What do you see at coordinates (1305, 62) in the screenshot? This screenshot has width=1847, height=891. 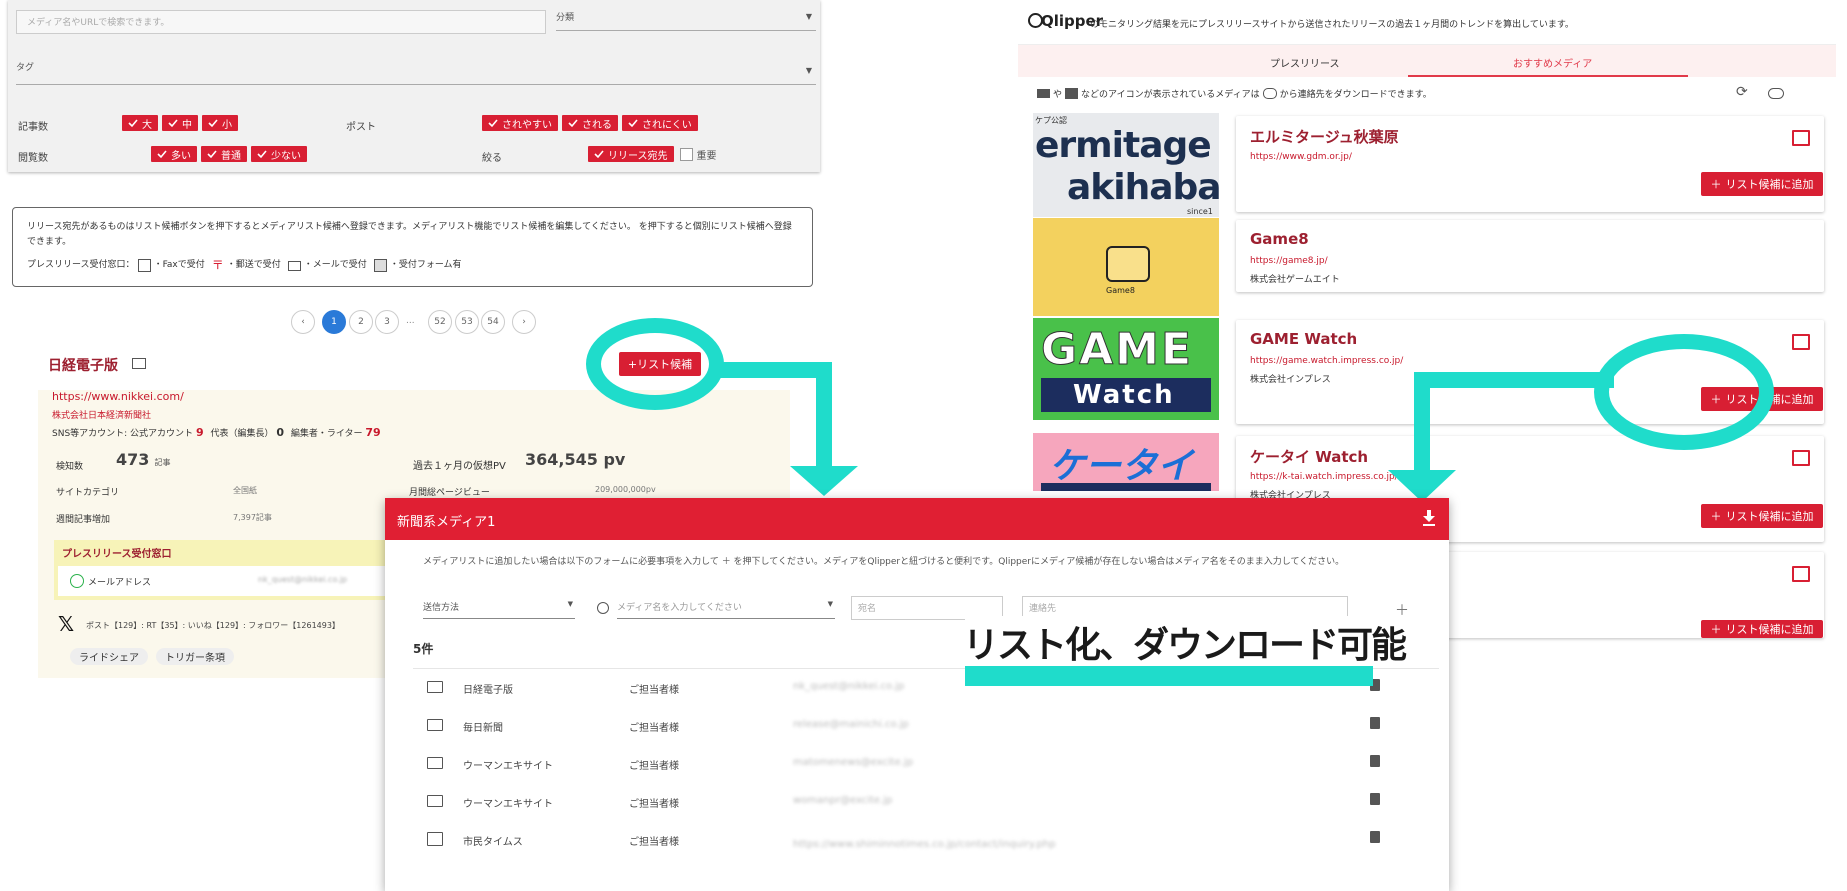 I see `tab-press-release: プレスリリース` at bounding box center [1305, 62].